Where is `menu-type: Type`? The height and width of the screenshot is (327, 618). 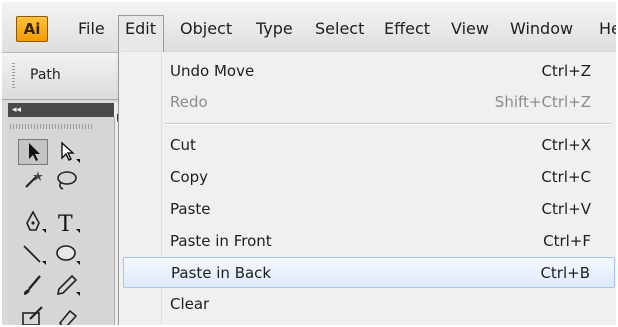
menu-type: Type is located at coordinates (274, 29).